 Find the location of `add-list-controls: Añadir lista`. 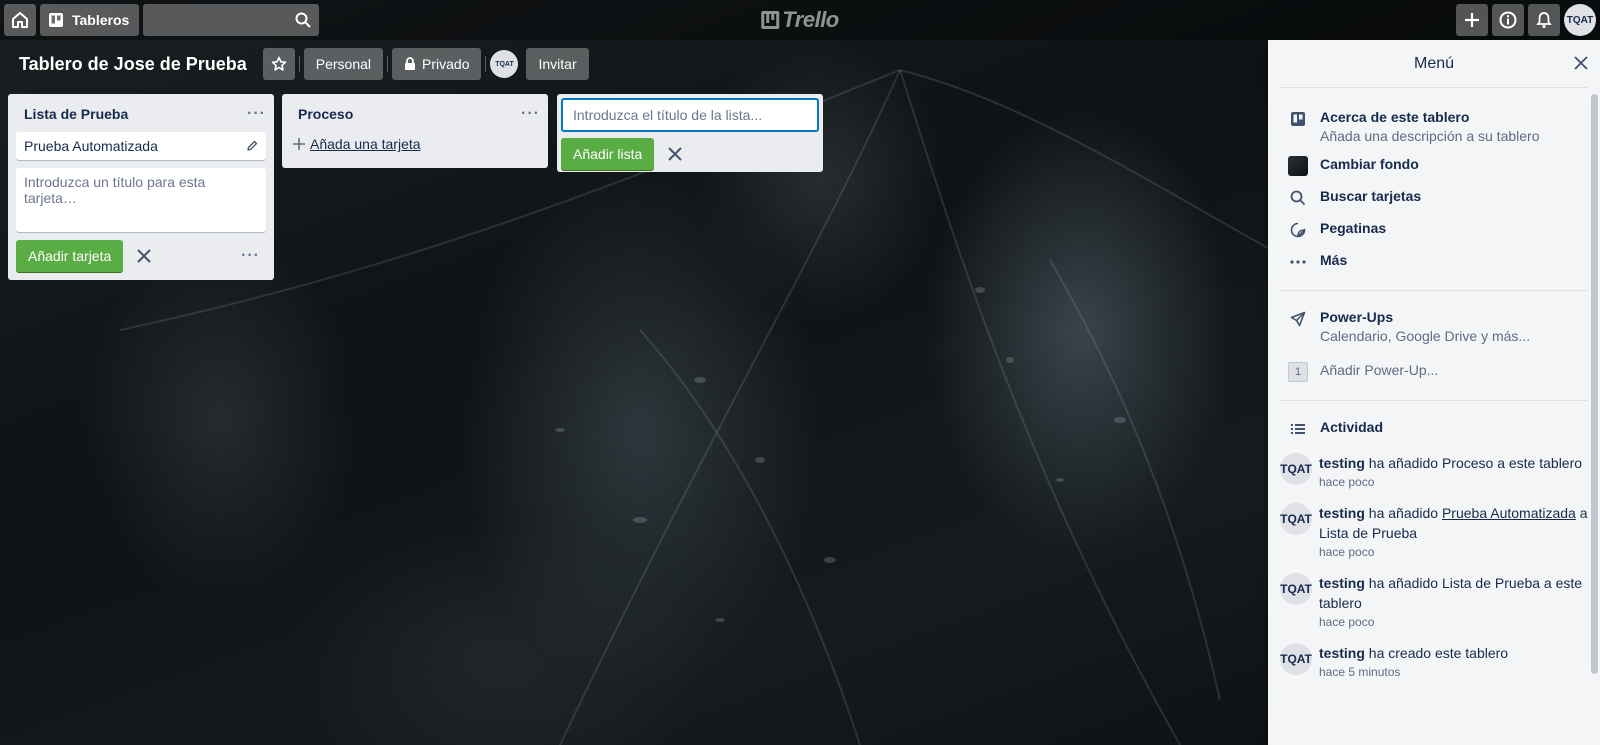

add-list-controls: Añadir lista is located at coordinates (690, 154).